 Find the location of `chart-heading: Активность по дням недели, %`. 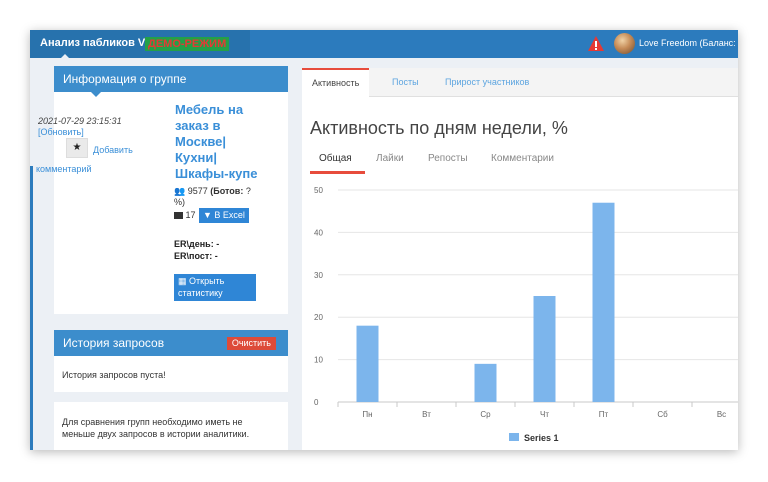

chart-heading: Активность по дням недели, % is located at coordinates (439, 128).